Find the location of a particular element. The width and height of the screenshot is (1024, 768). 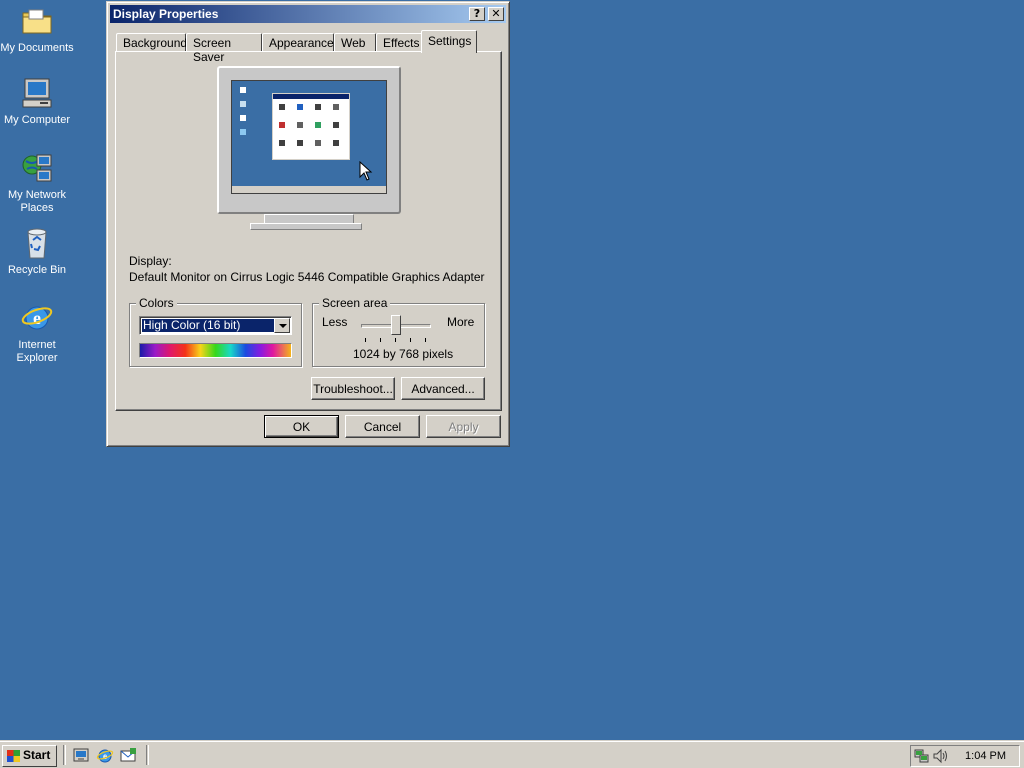

colors-group: Colors High Color (16 bit) is located at coordinates (215, 331).